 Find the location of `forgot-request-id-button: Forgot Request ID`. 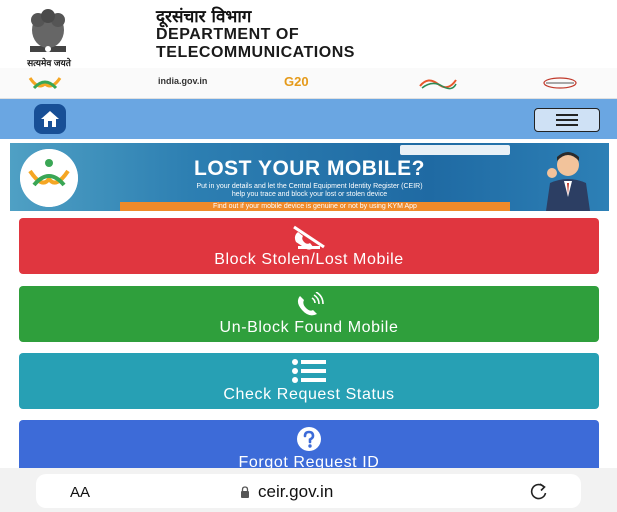

forgot-request-id-button: Forgot Request ID is located at coordinates (309, 446).